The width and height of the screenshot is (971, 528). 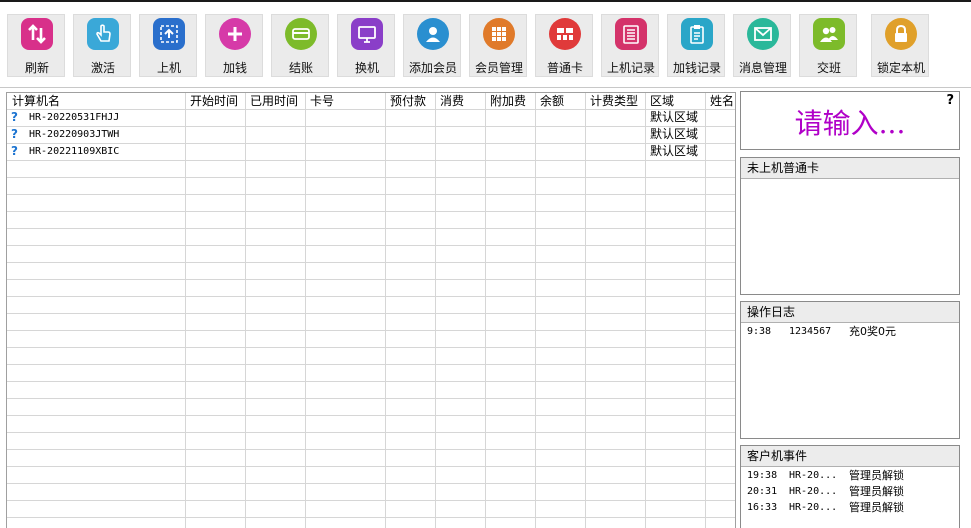 I want to click on go-online-button: 上机, so click(x=168, y=45).